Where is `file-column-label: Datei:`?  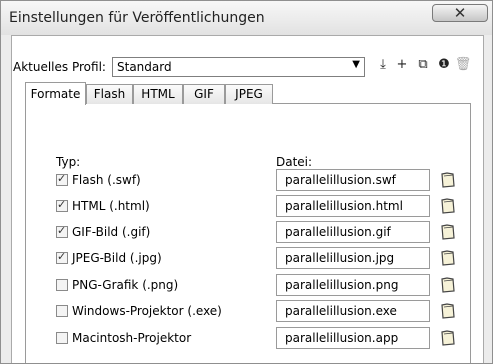 file-column-label: Datei: is located at coordinates (294, 162).